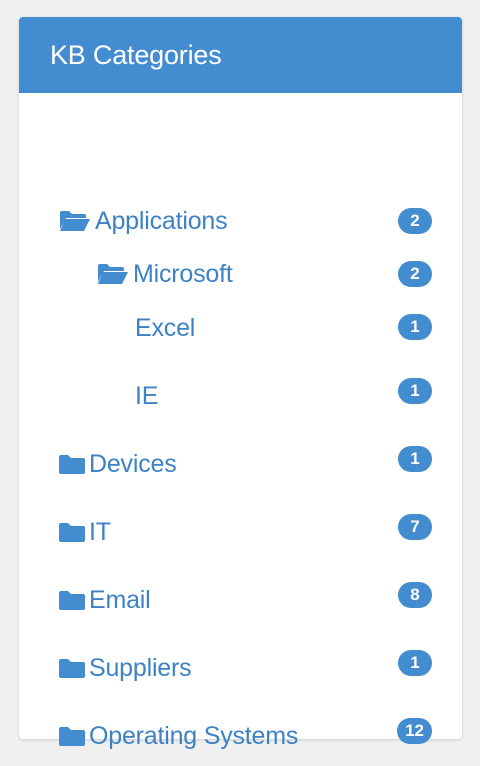 Image resolution: width=480 pixels, height=766 pixels. I want to click on category-excel: Excel 1, so click(240, 328).